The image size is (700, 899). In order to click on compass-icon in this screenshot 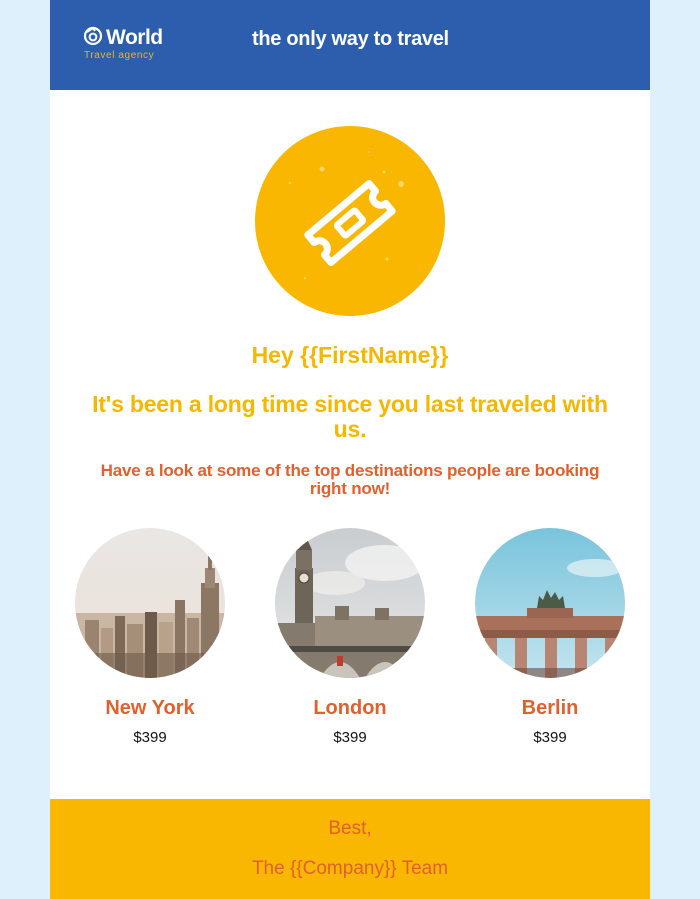, I will do `click(93, 36)`.